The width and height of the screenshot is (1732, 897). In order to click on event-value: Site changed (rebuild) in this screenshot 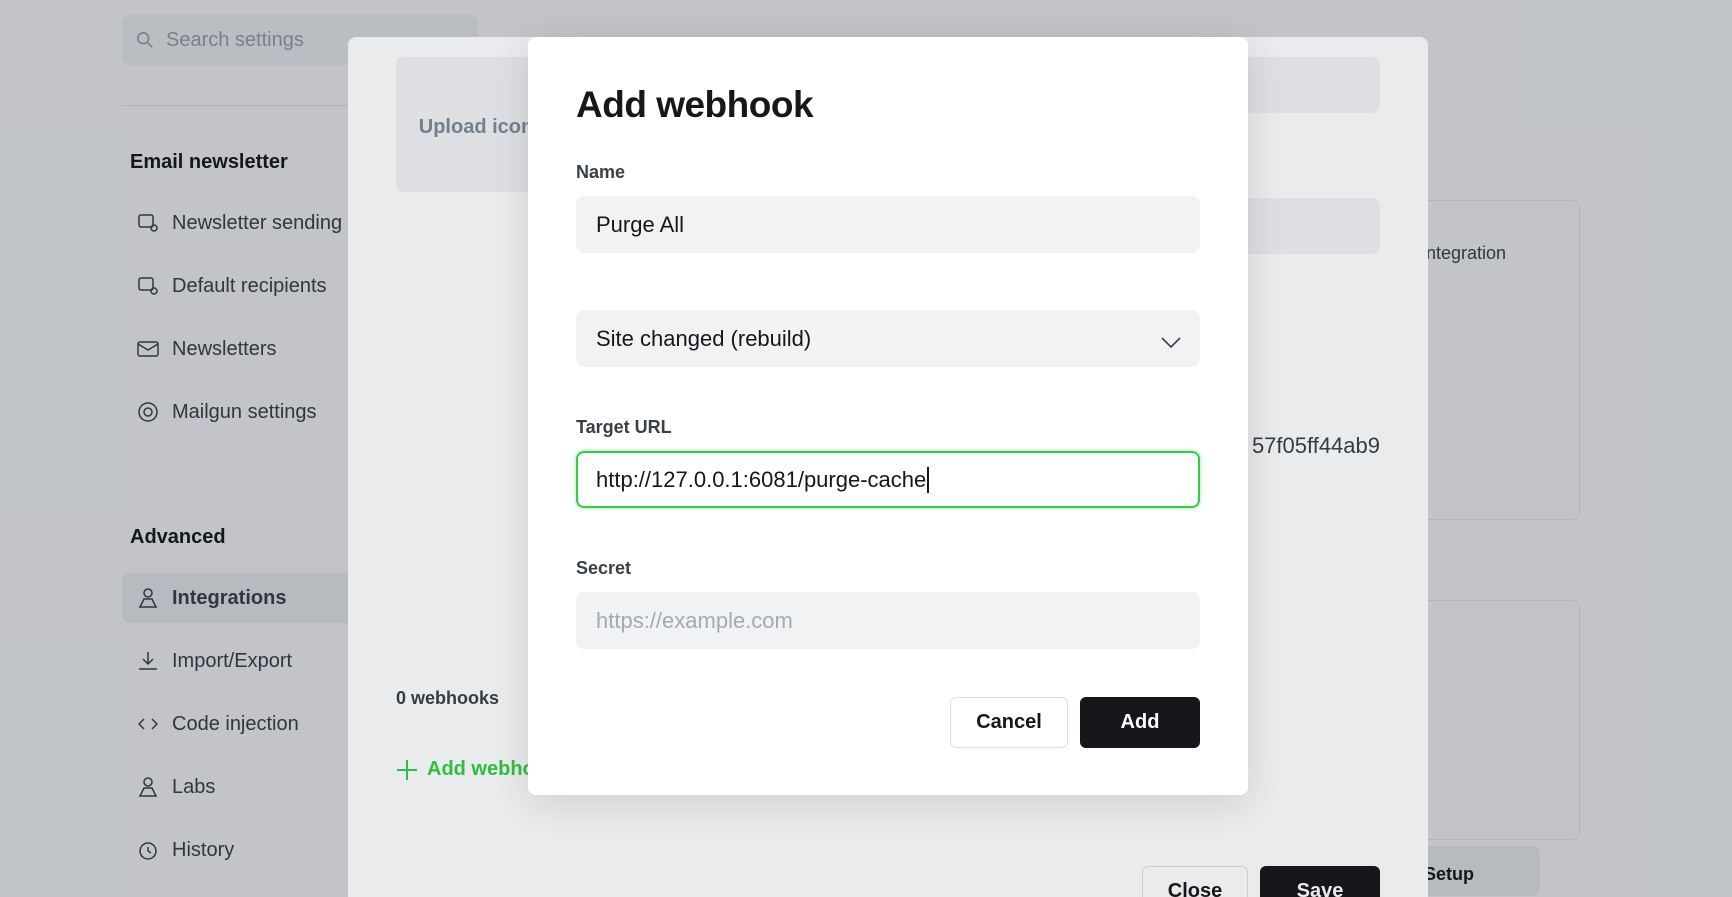, I will do `click(704, 338)`.